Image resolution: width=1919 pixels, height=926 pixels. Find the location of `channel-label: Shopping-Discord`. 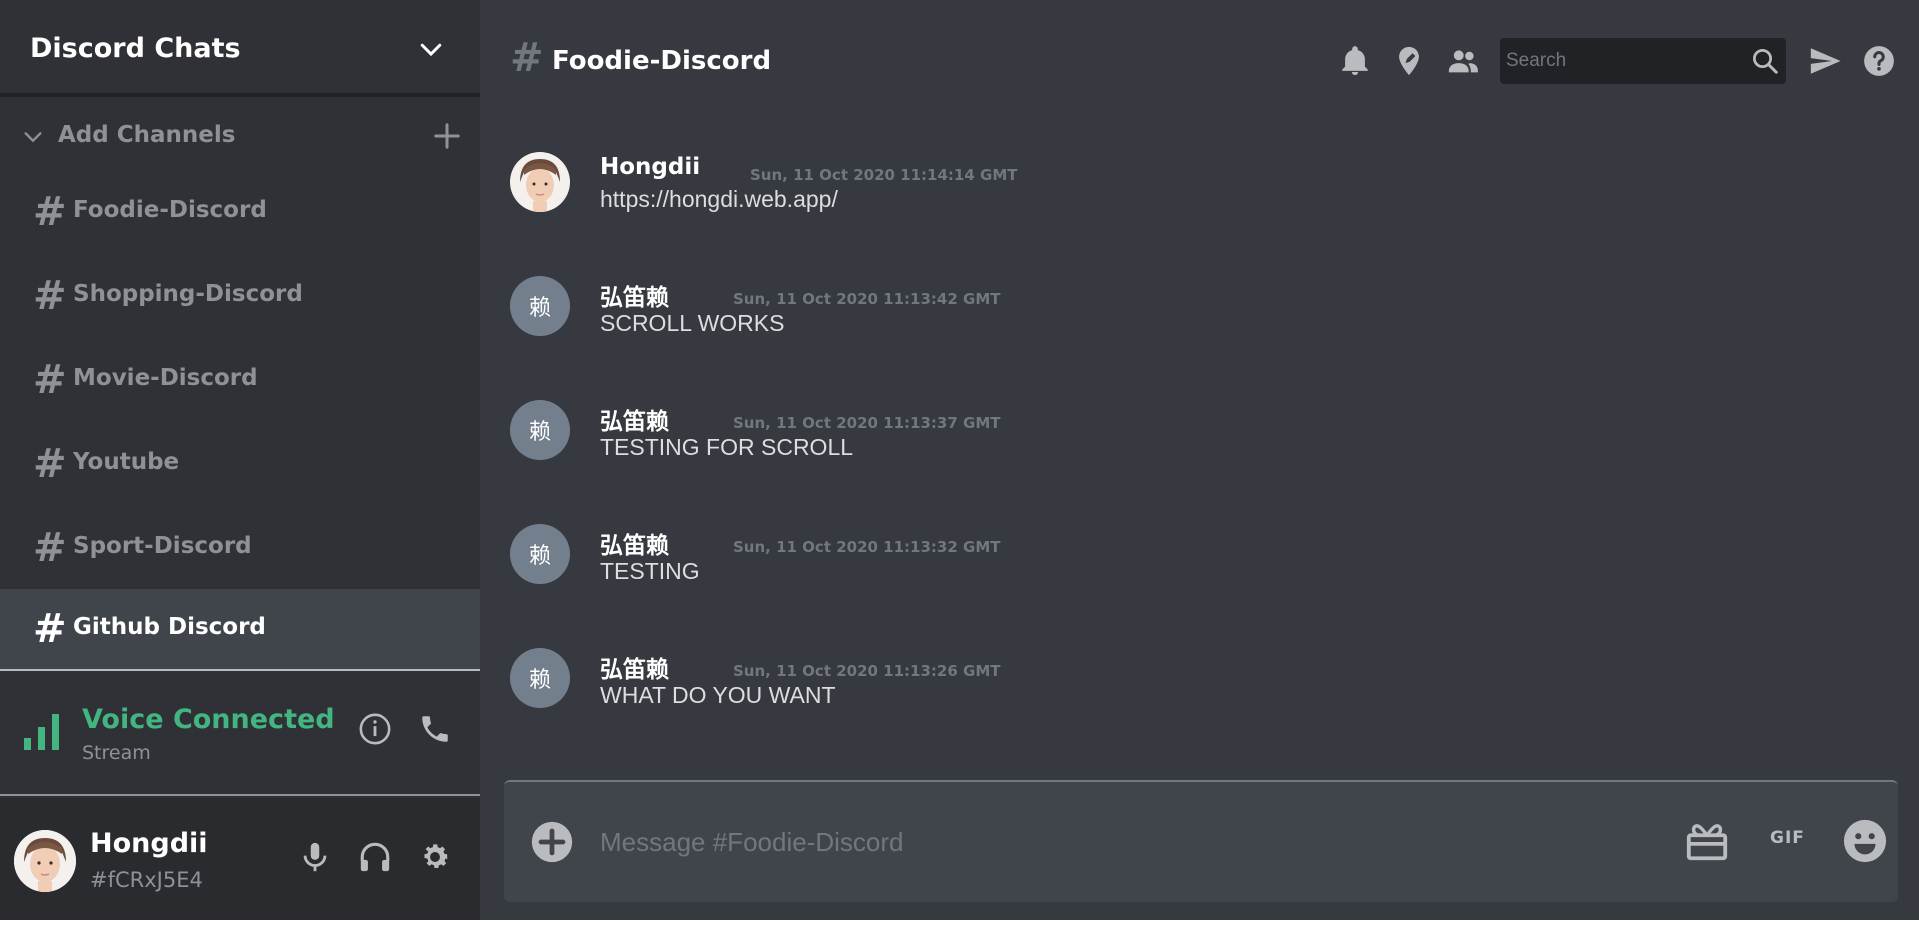

channel-label: Shopping-Discord is located at coordinates (188, 294).